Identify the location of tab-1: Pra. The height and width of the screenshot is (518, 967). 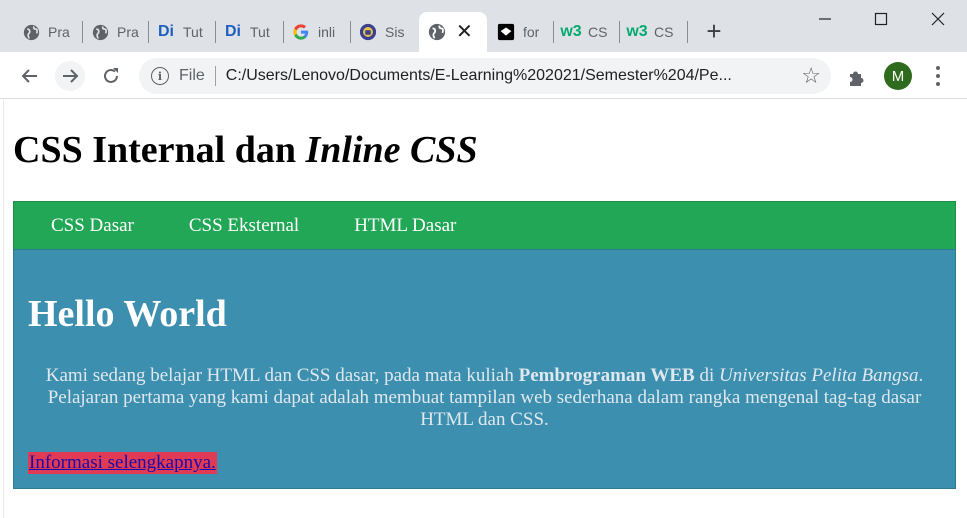
(48, 32).